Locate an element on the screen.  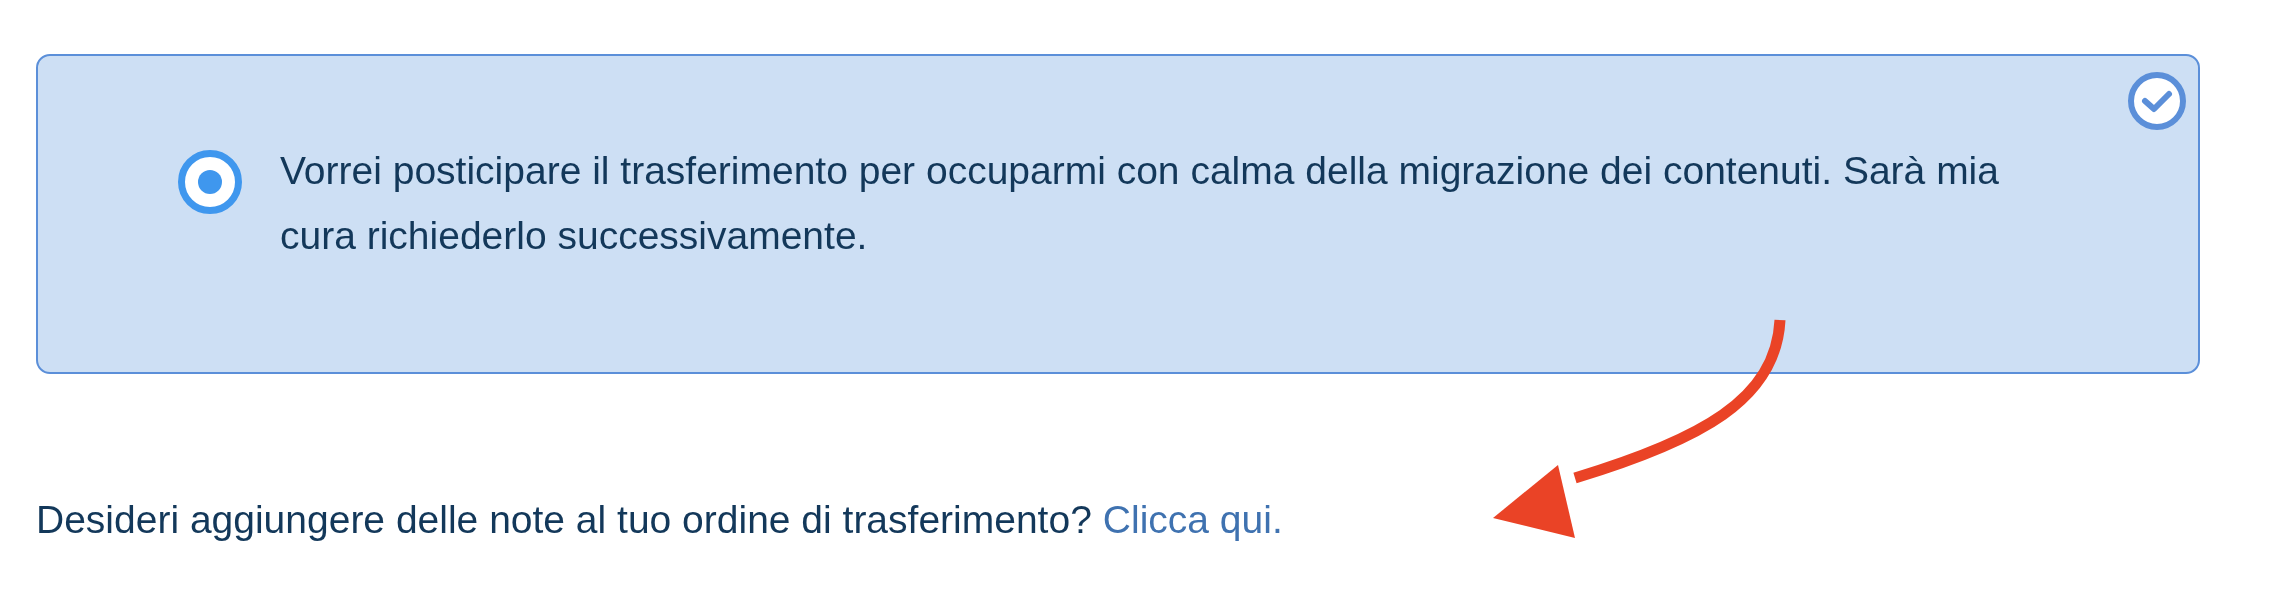
click-here-link: Clicca qui. is located at coordinates (1192, 520).